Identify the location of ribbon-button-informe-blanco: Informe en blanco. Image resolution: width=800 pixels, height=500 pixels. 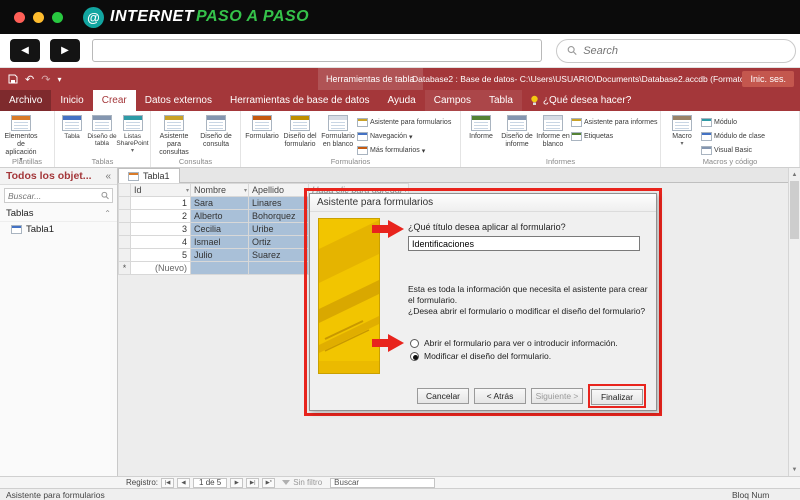
(553, 131).